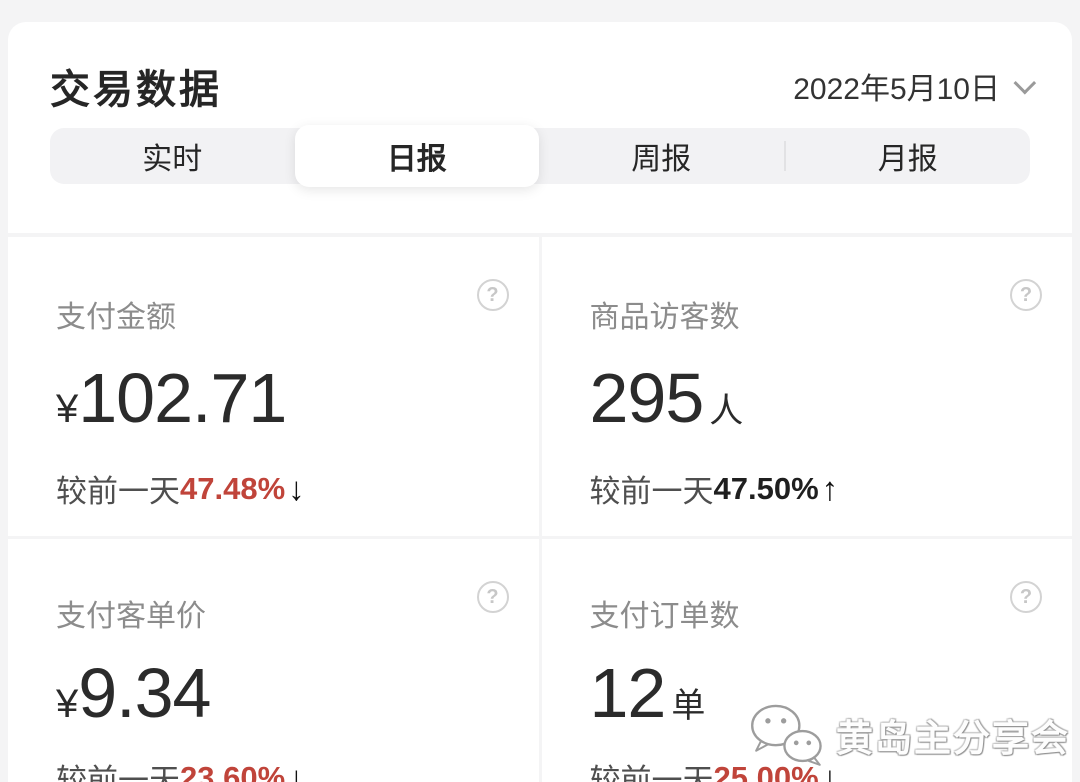  What do you see at coordinates (182, 398) in the screenshot?
I see `metric-value: 102.71` at bounding box center [182, 398].